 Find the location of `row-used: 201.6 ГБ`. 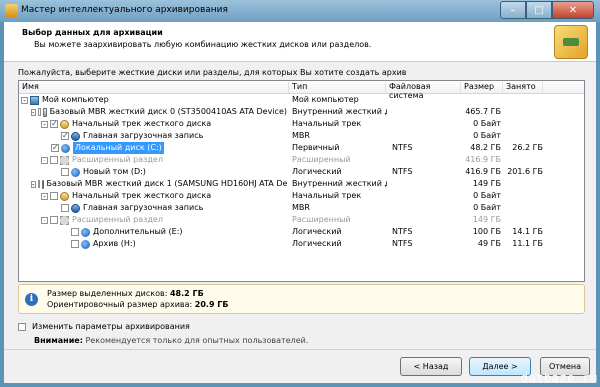

row-used: 201.6 ГБ is located at coordinates (525, 171).